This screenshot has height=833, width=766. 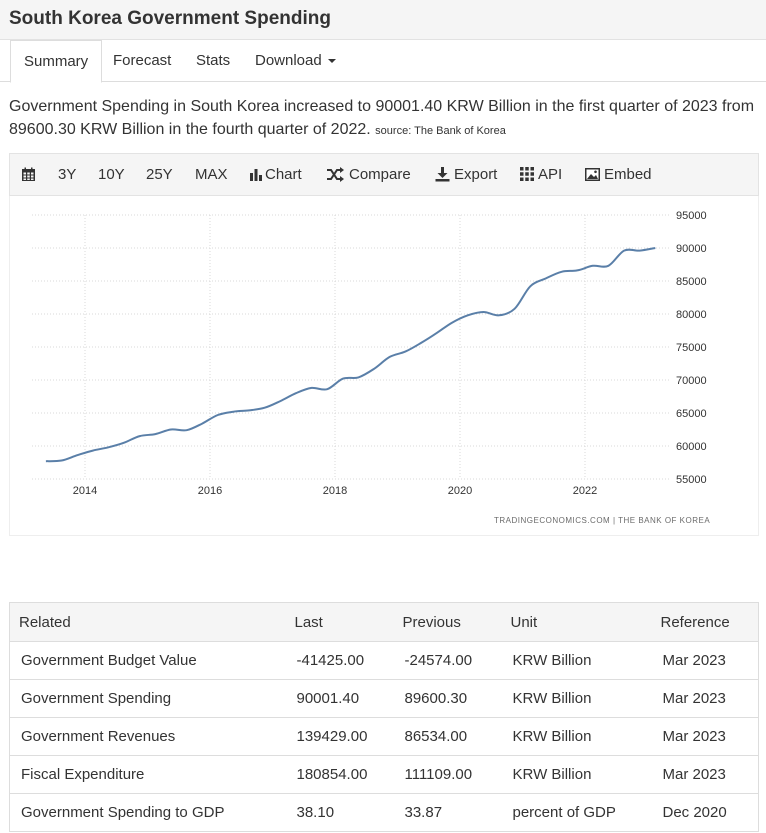 What do you see at coordinates (476, 174) in the screenshot?
I see `export-label: Export` at bounding box center [476, 174].